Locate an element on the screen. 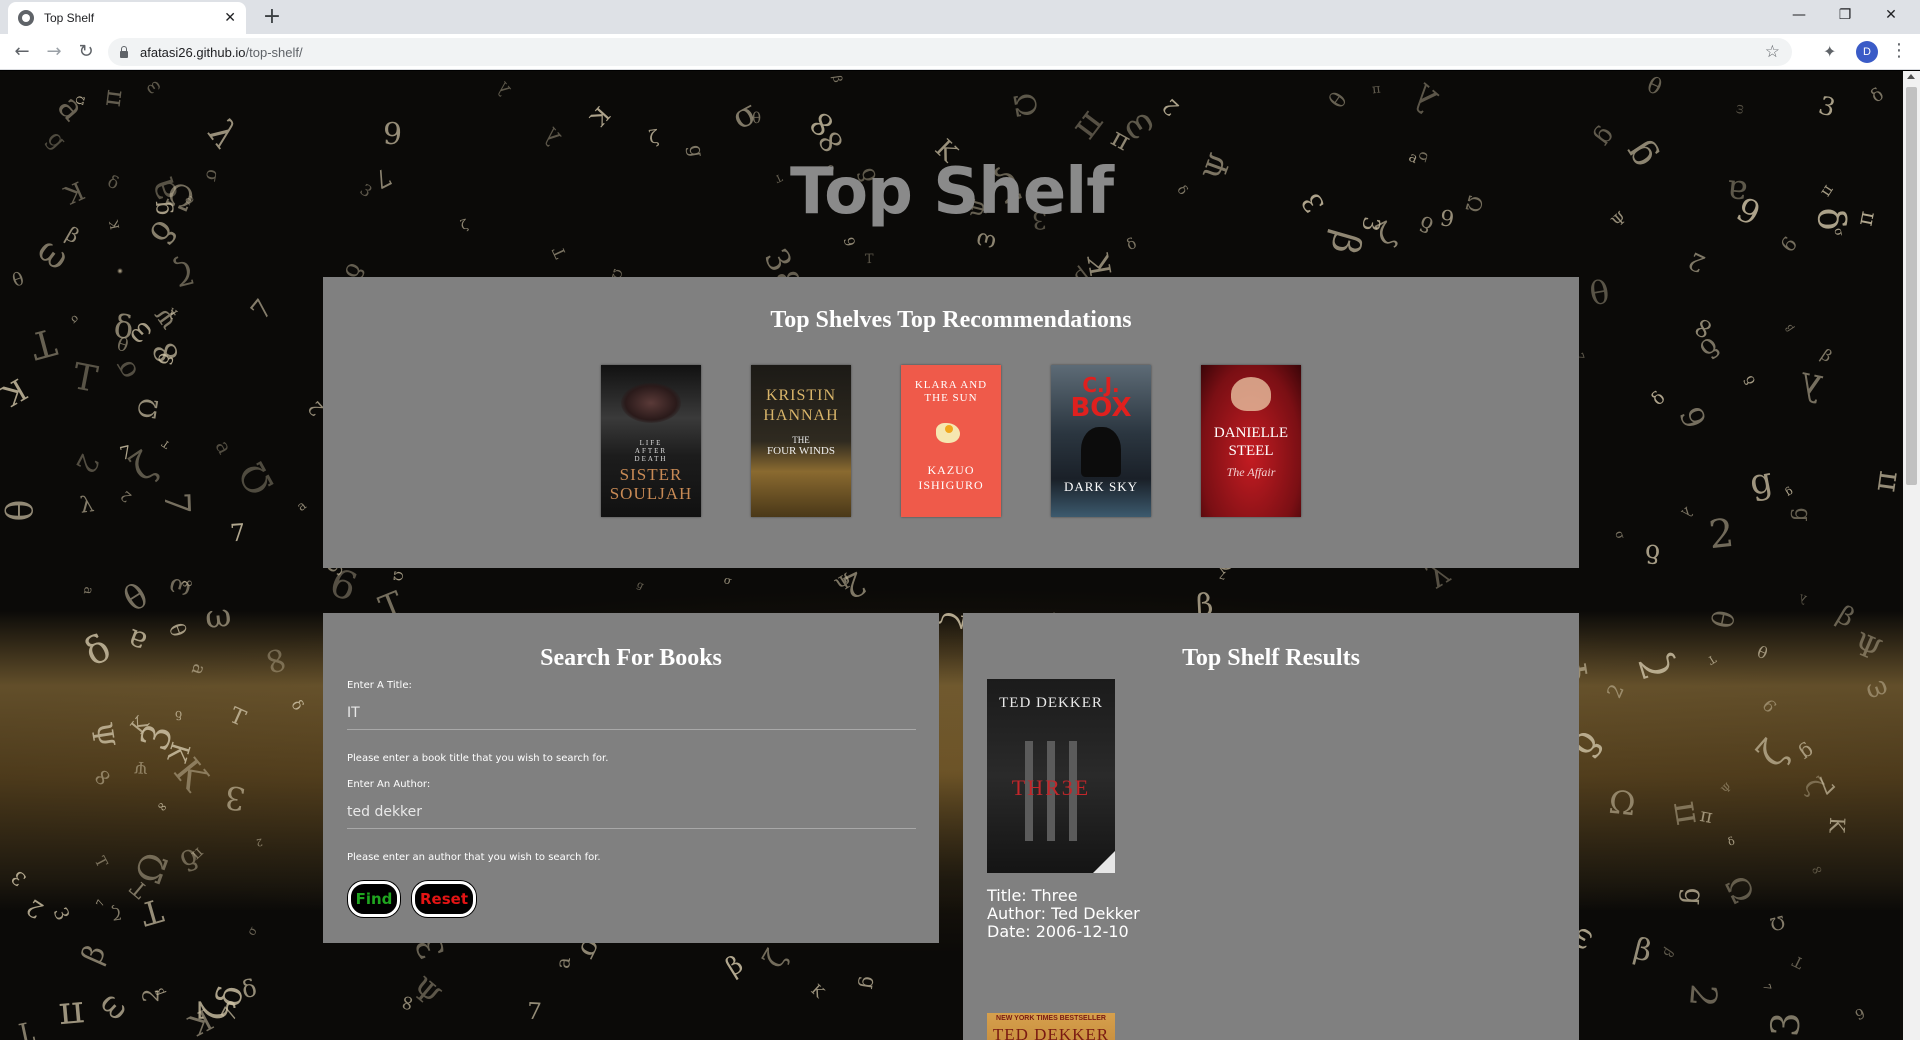  close-window-button: ✕ is located at coordinates (1891, 15).